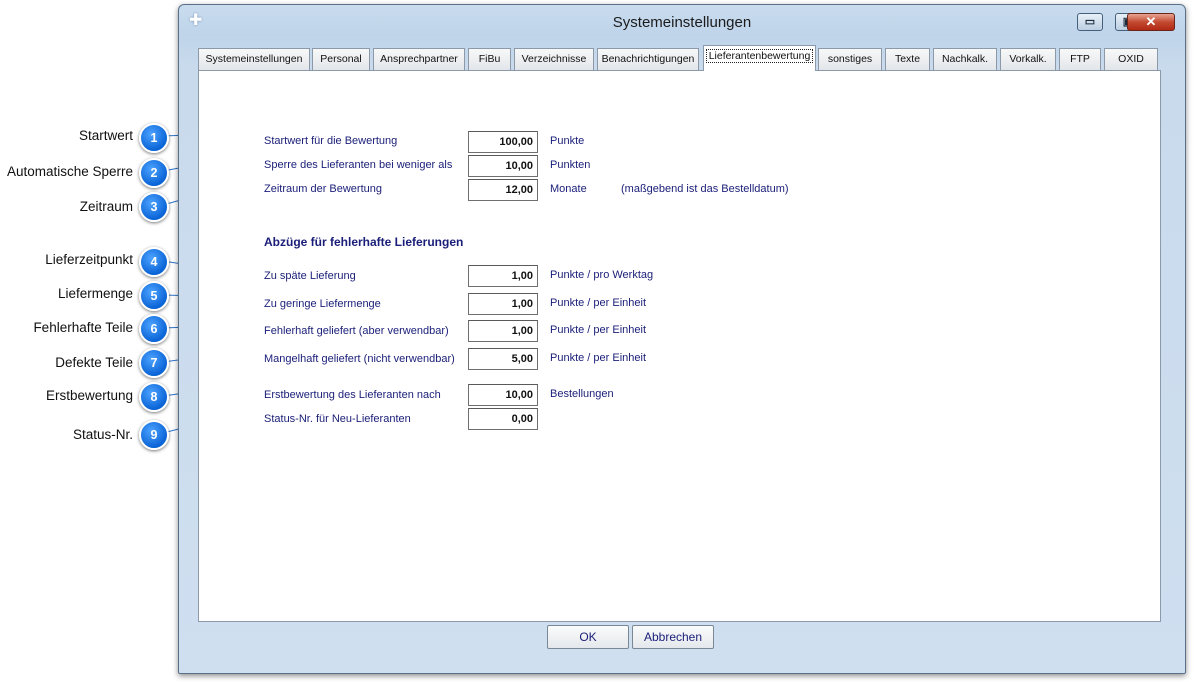 The image size is (1195, 682). I want to click on tab-label: Nachkalk., so click(965, 59).